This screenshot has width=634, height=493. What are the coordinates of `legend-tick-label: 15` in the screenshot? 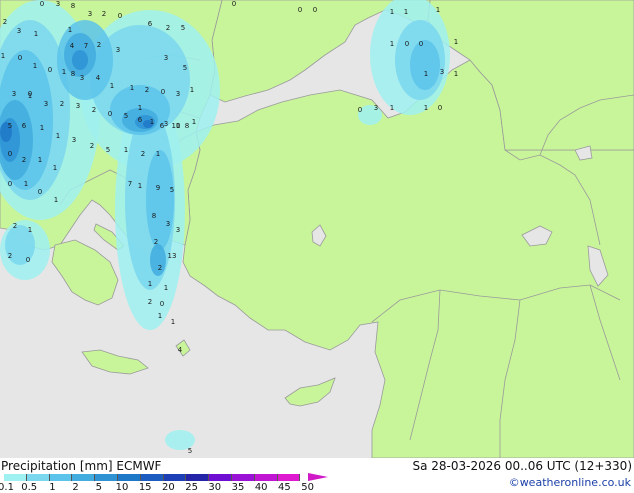 It's located at (145, 487).